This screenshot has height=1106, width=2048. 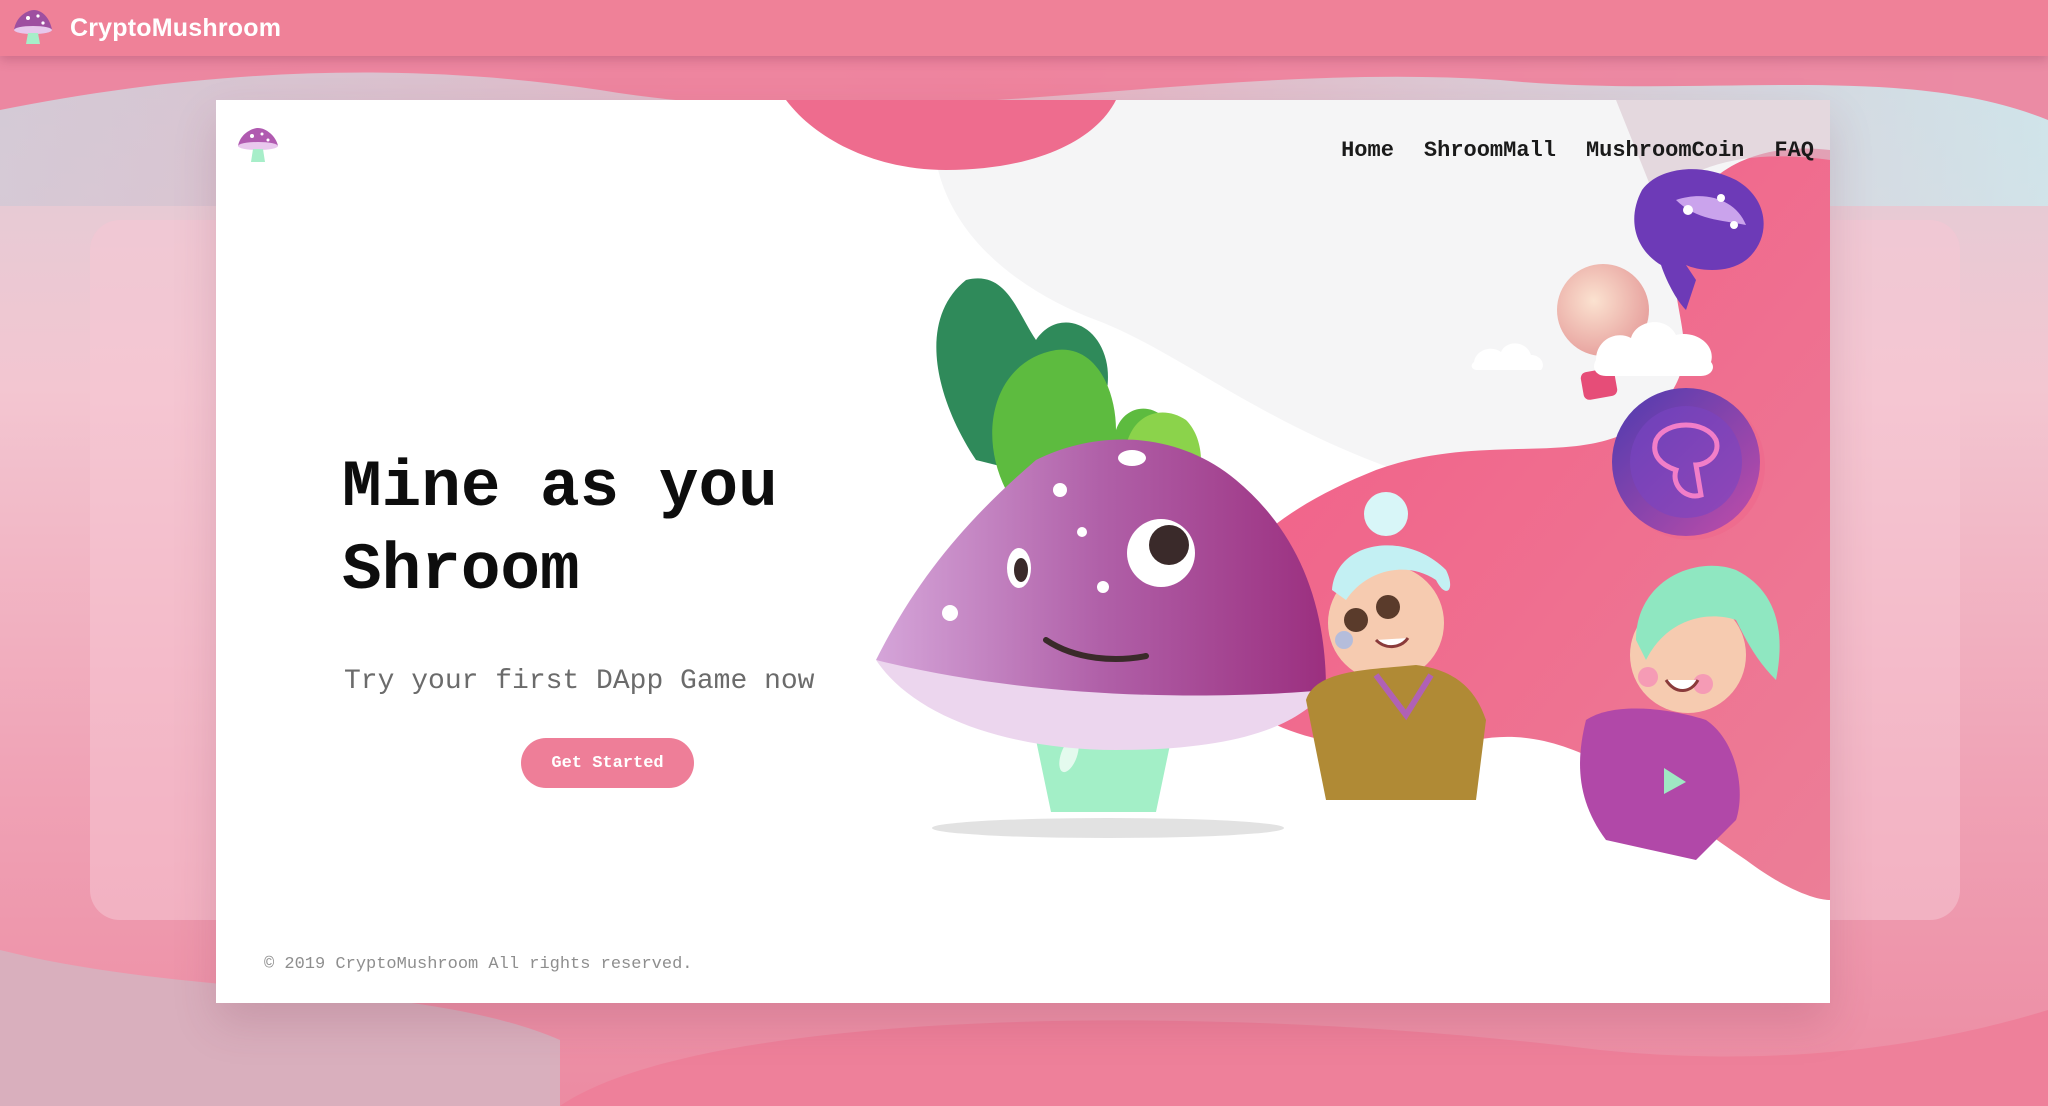 I want to click on nav-faq: FAQ, so click(x=1794, y=150).